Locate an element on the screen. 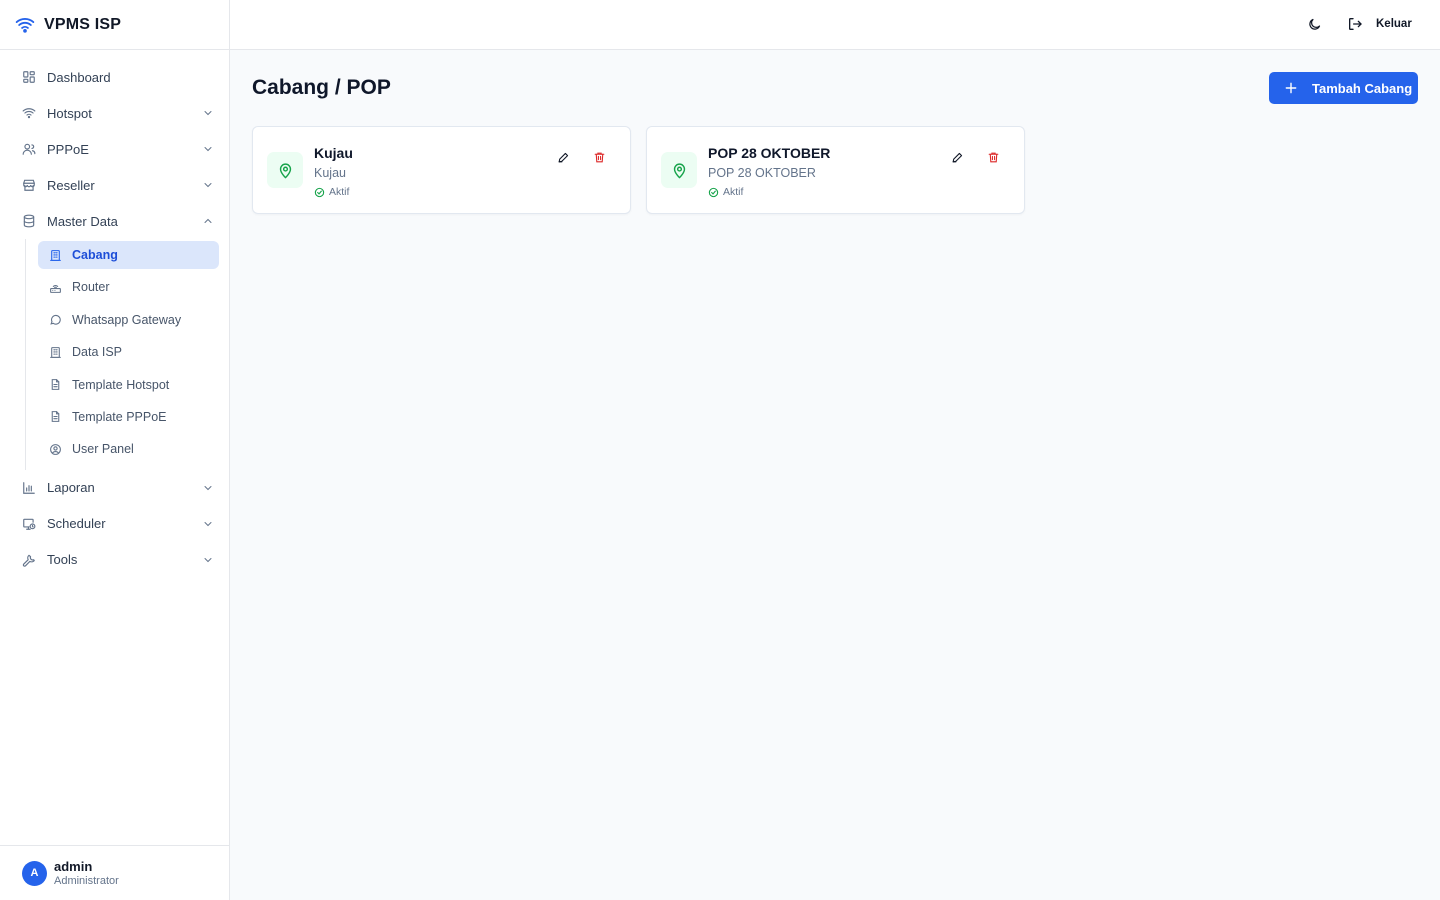 The height and width of the screenshot is (900, 1440). submenu-item-label: Cabang is located at coordinates (95, 255).